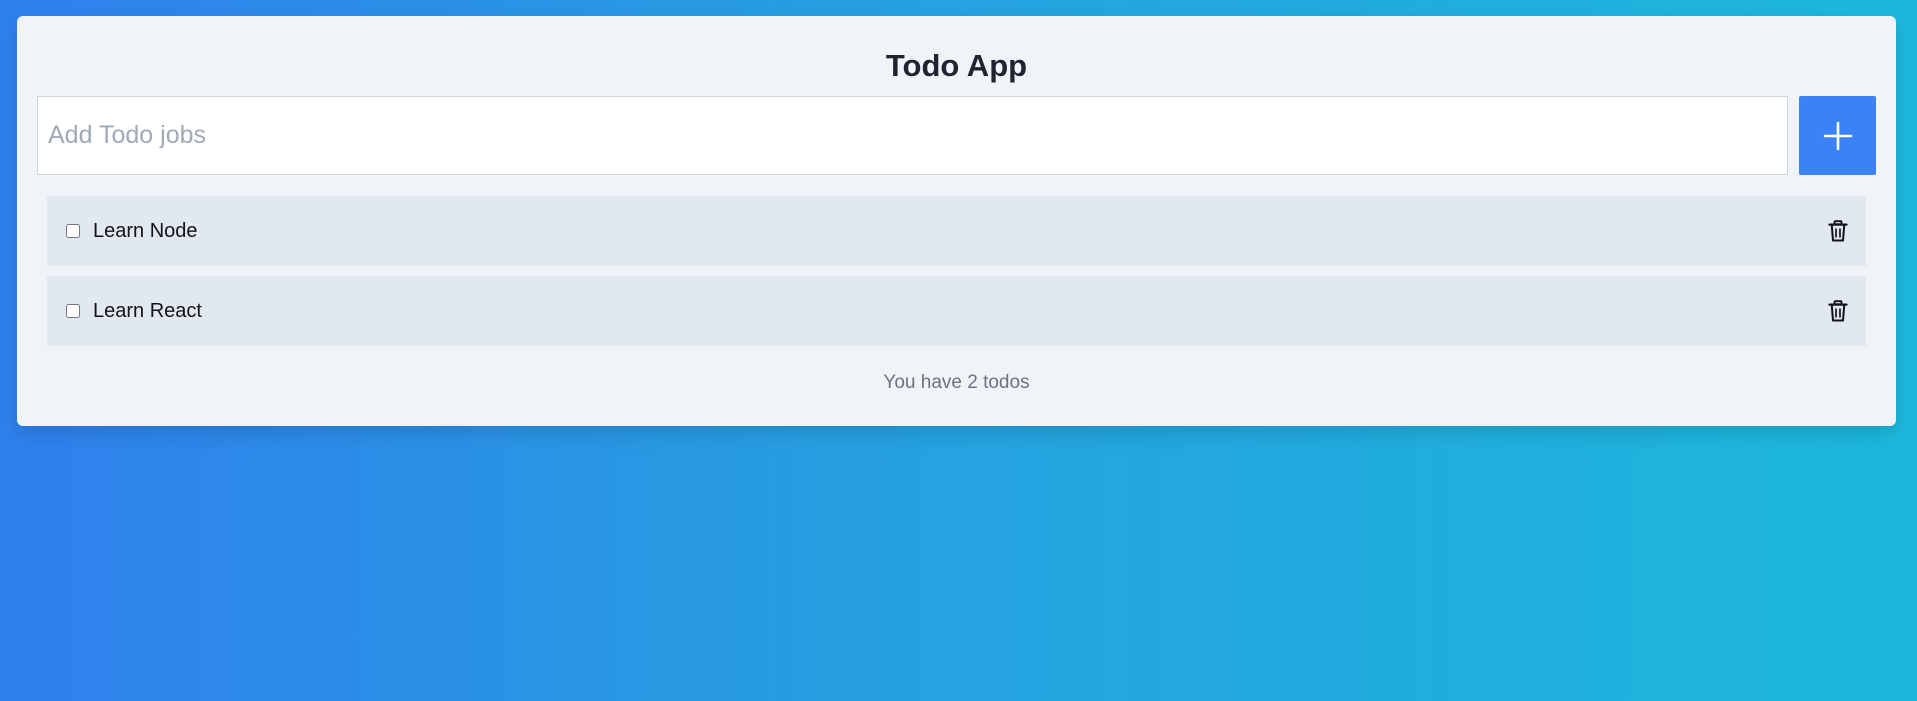  What do you see at coordinates (956, 311) in the screenshot?
I see `todo-item: Learn React` at bounding box center [956, 311].